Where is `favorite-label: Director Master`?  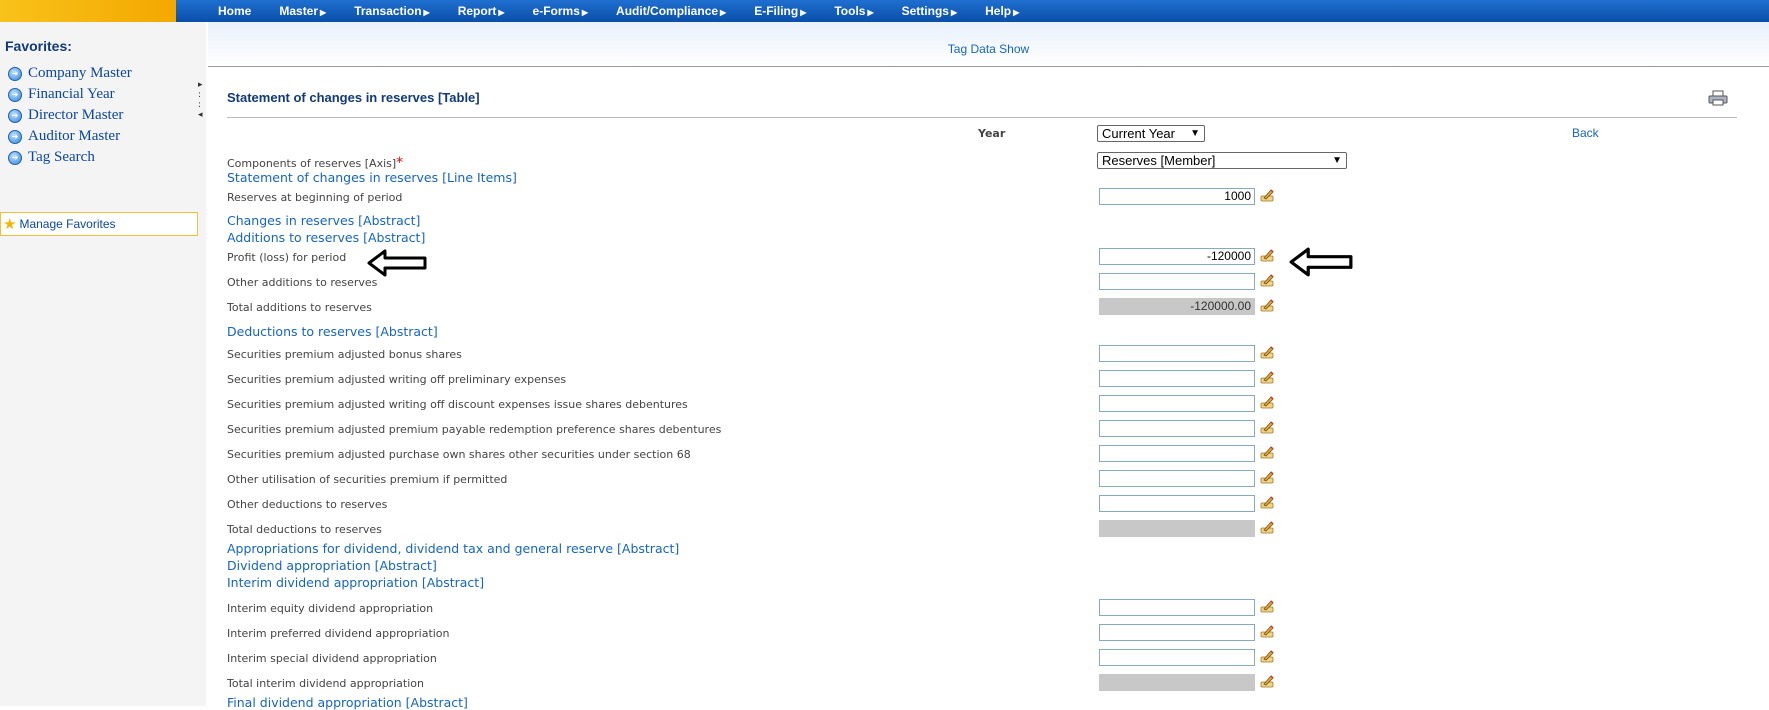
favorite-label: Director Master is located at coordinates (76, 115).